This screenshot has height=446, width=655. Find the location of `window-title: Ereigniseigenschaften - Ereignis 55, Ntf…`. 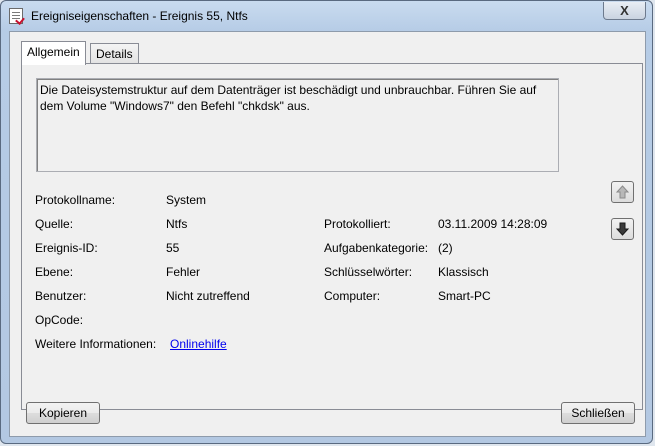

window-title: Ereigniseigenschaften - Ereignis 55, Ntf… is located at coordinates (139, 16).